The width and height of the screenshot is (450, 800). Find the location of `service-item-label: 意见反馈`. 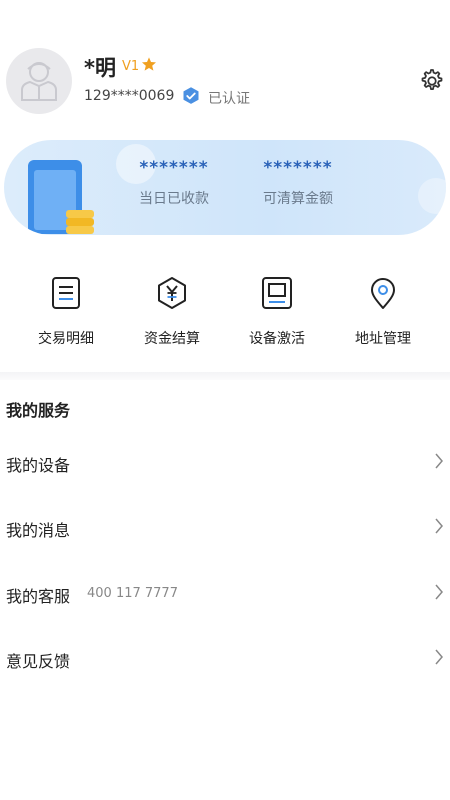

service-item-label: 意见反馈 is located at coordinates (38, 661).